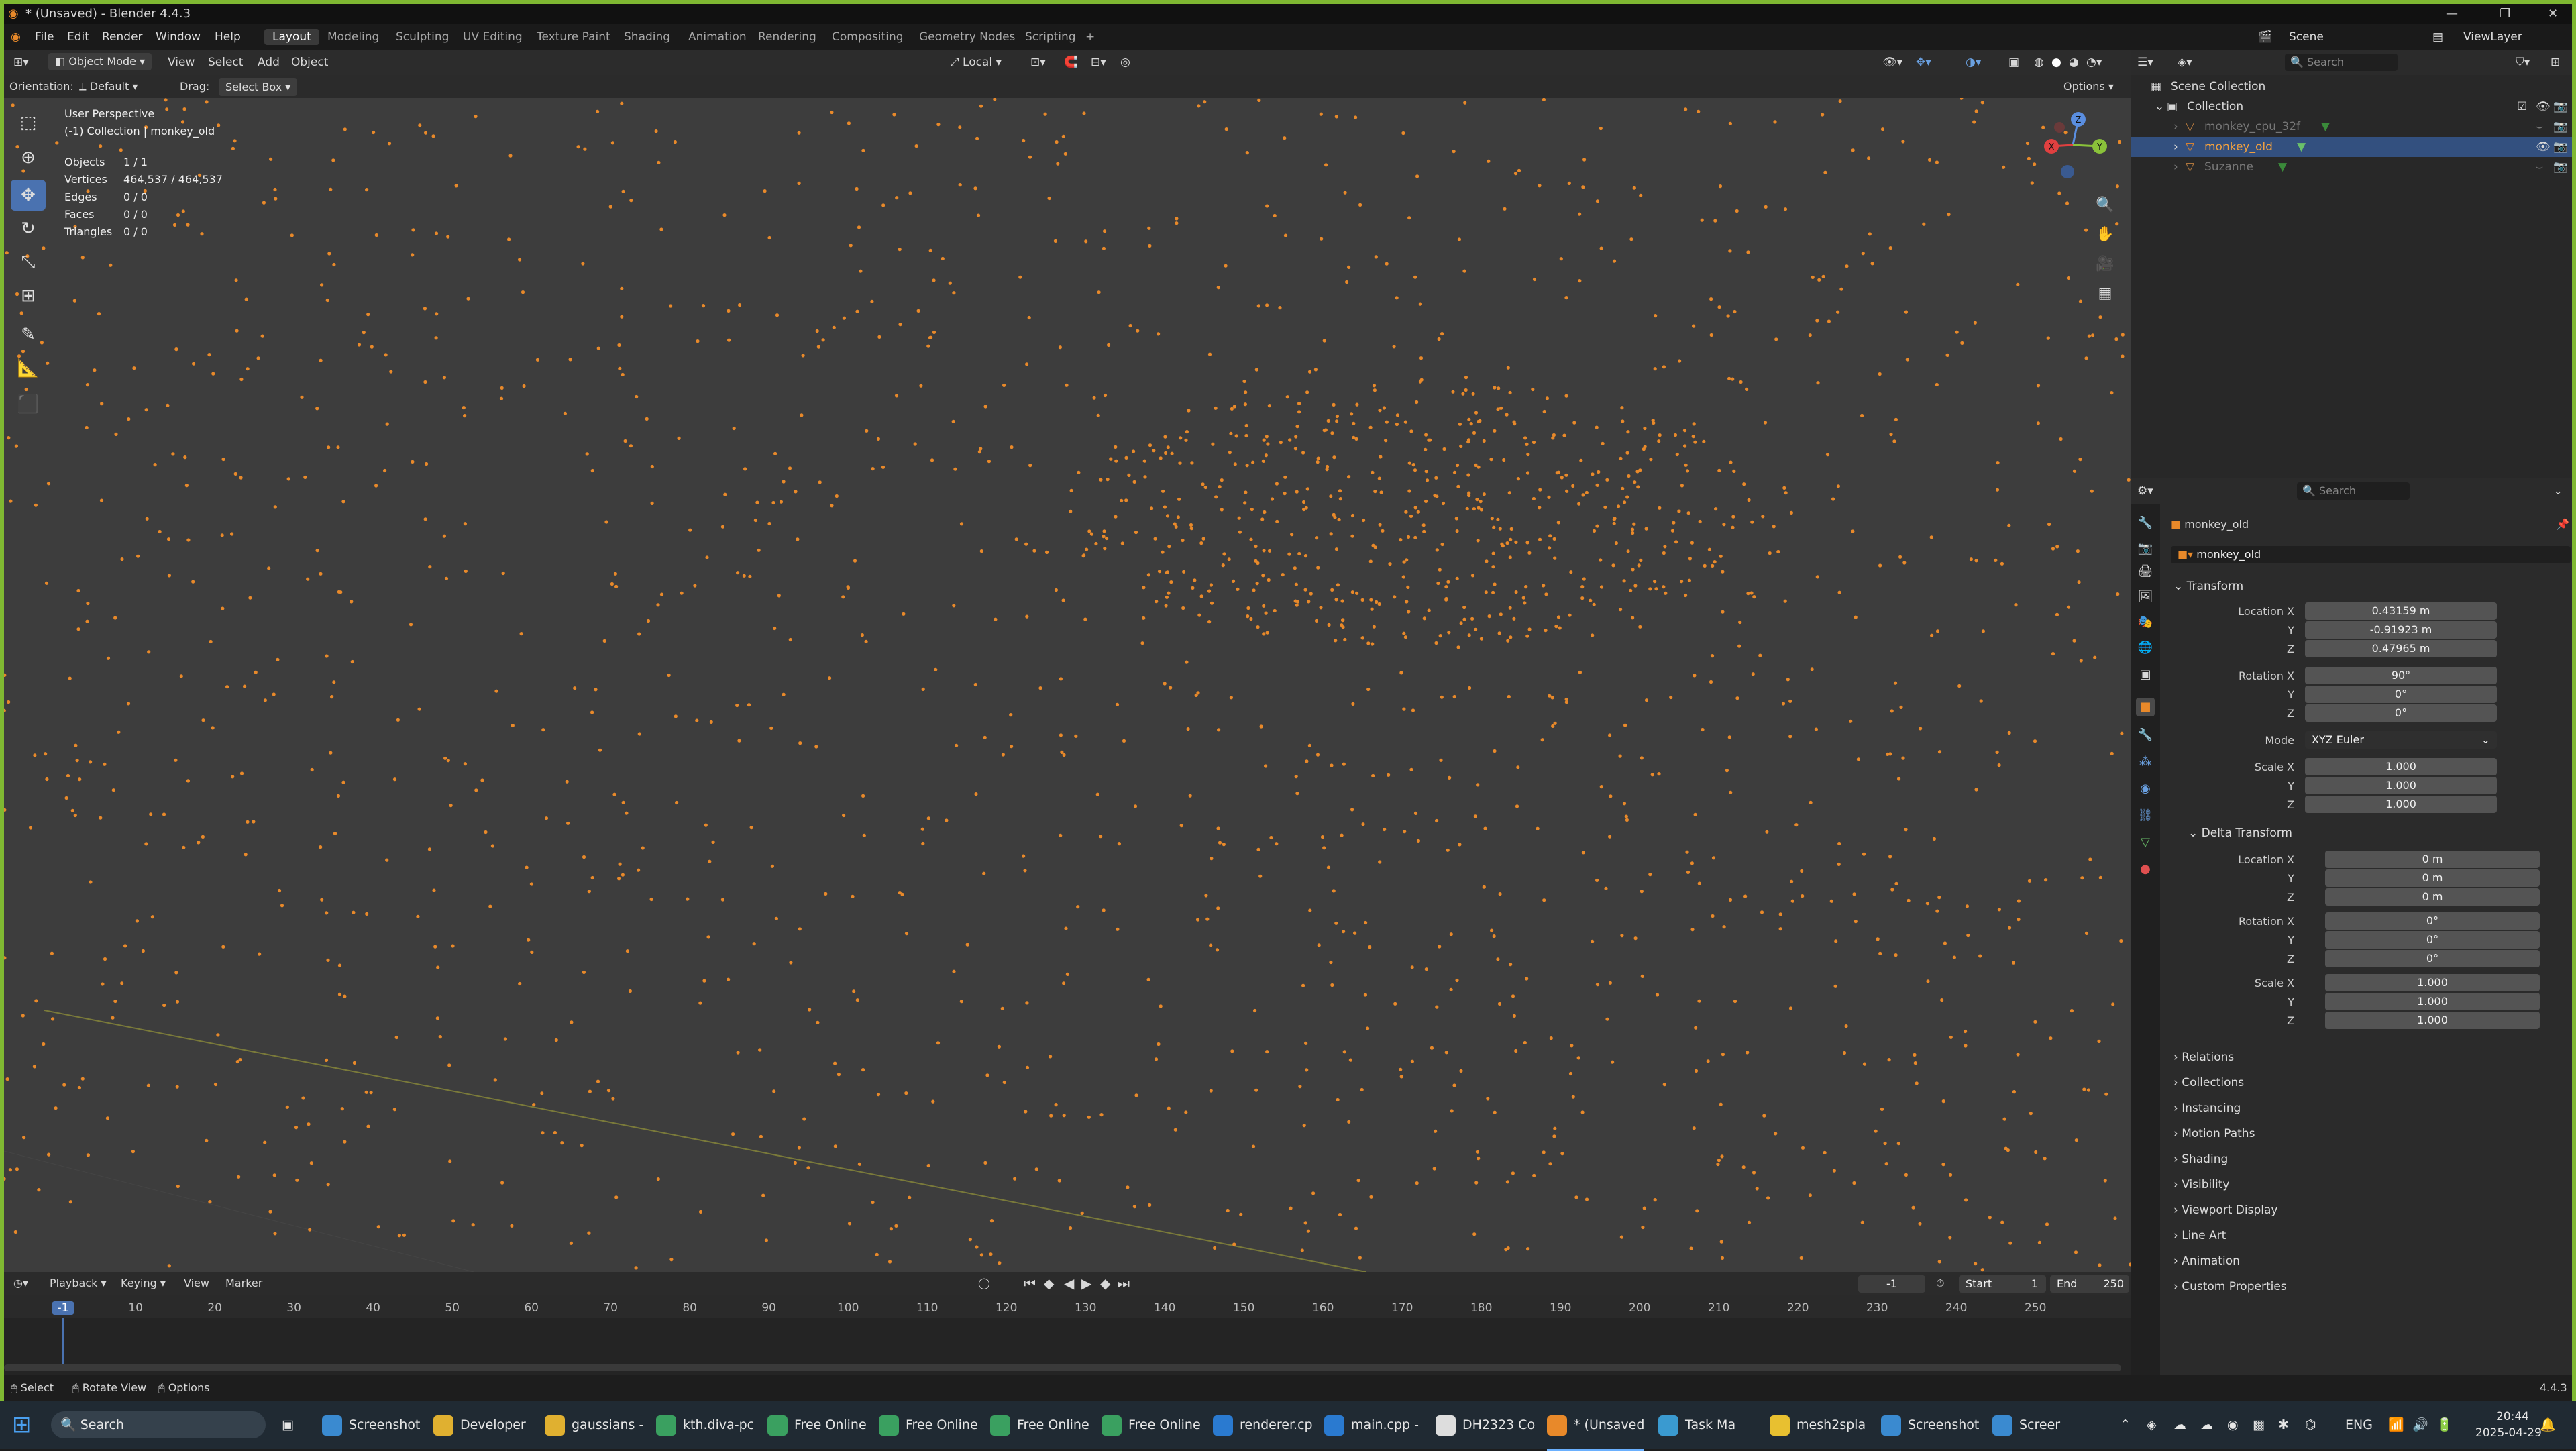  Describe the element at coordinates (2152, 1425) in the screenshot. I see `tray-app-icon: ◈` at that location.